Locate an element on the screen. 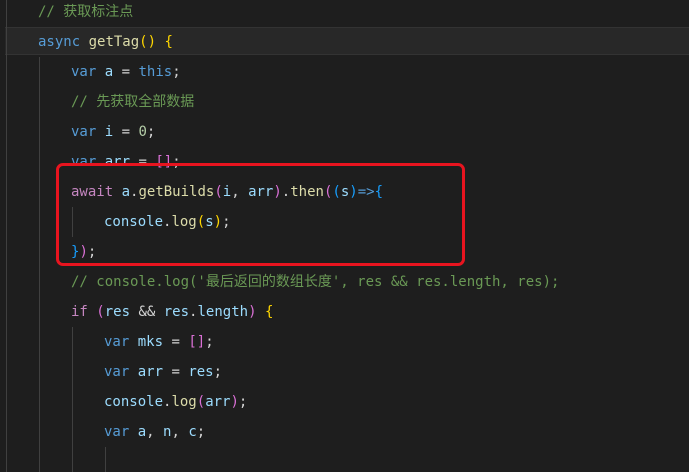 Image resolution: width=689 pixels, height=472 pixels. code-line: var a, n, c; is located at coordinates (154, 432).